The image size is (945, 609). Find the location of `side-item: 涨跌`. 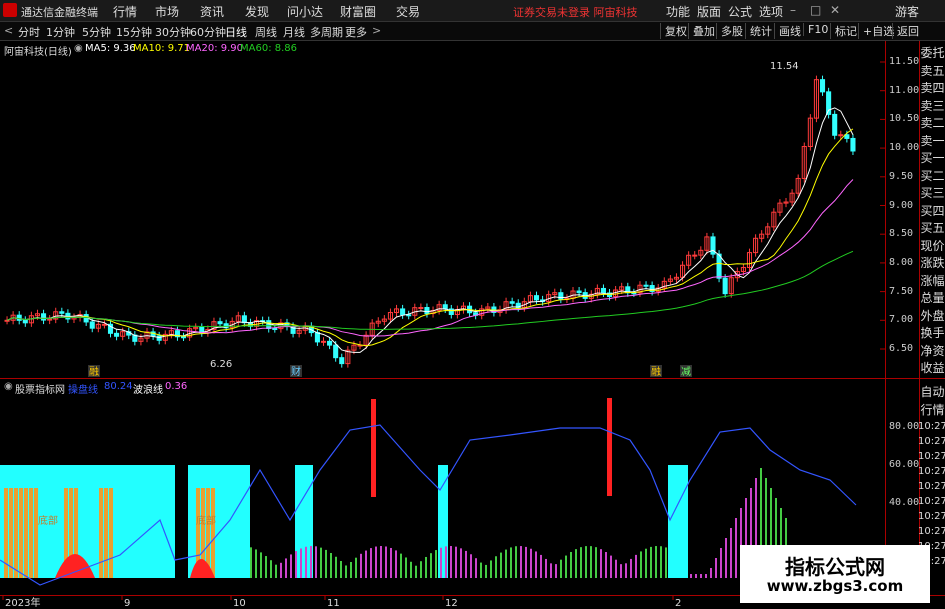

side-item: 涨跌 is located at coordinates (932, 262).